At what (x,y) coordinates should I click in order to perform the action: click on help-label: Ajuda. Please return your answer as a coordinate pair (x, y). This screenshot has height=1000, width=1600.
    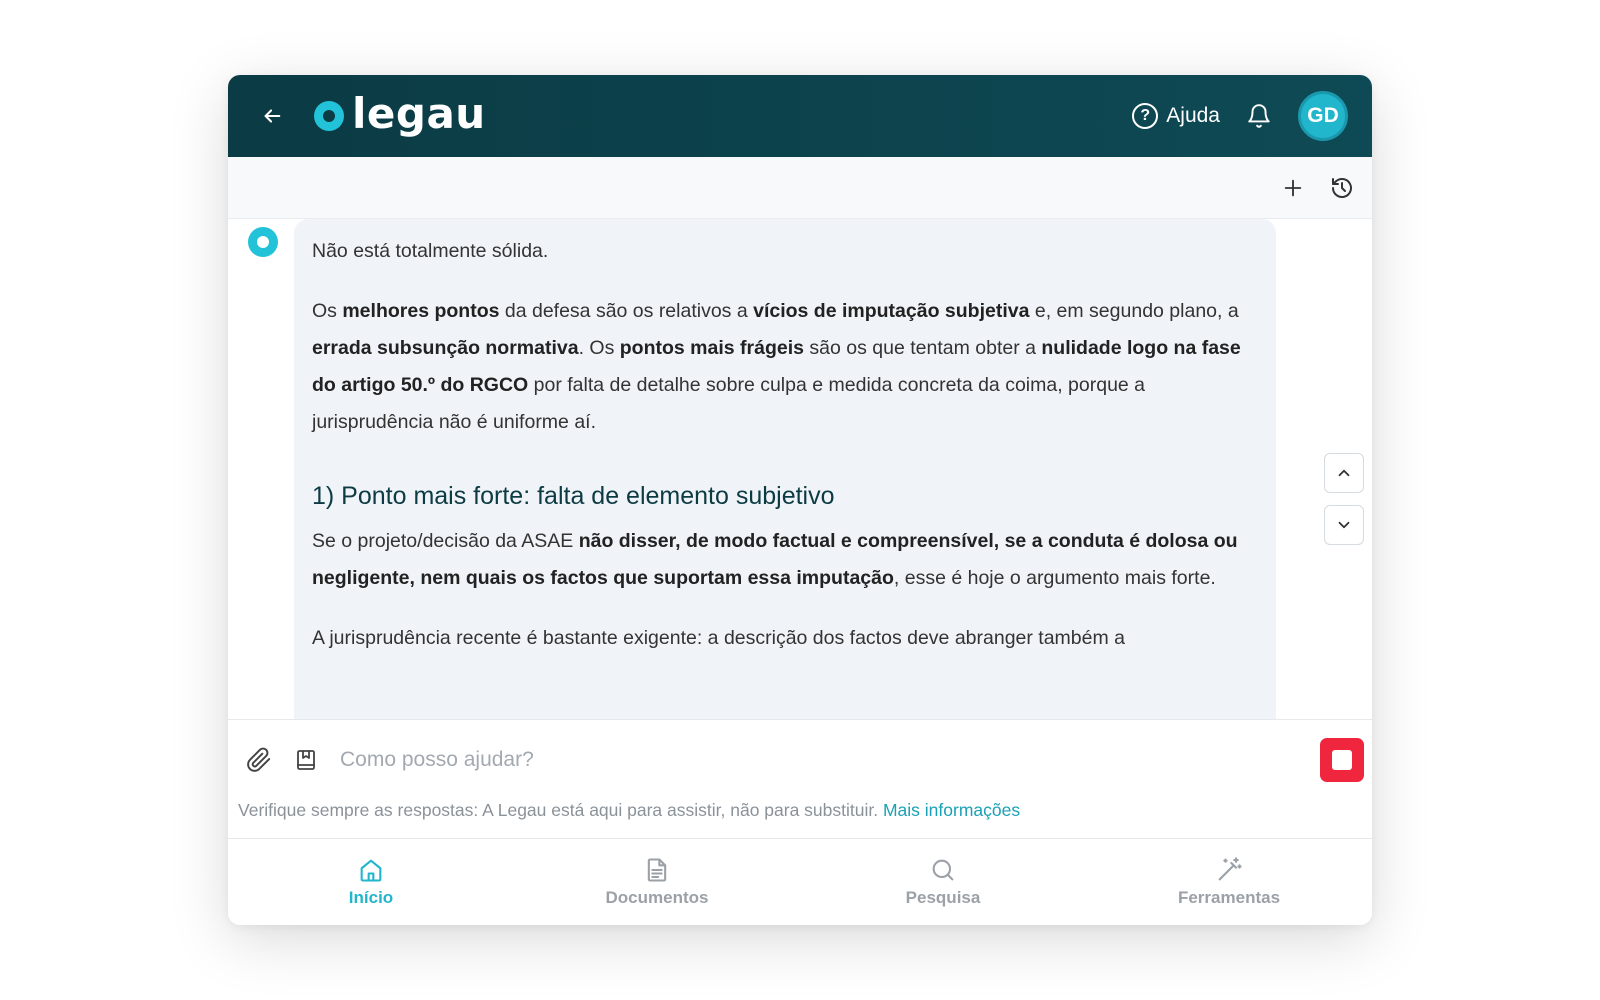
    Looking at the image, I should click on (1193, 115).